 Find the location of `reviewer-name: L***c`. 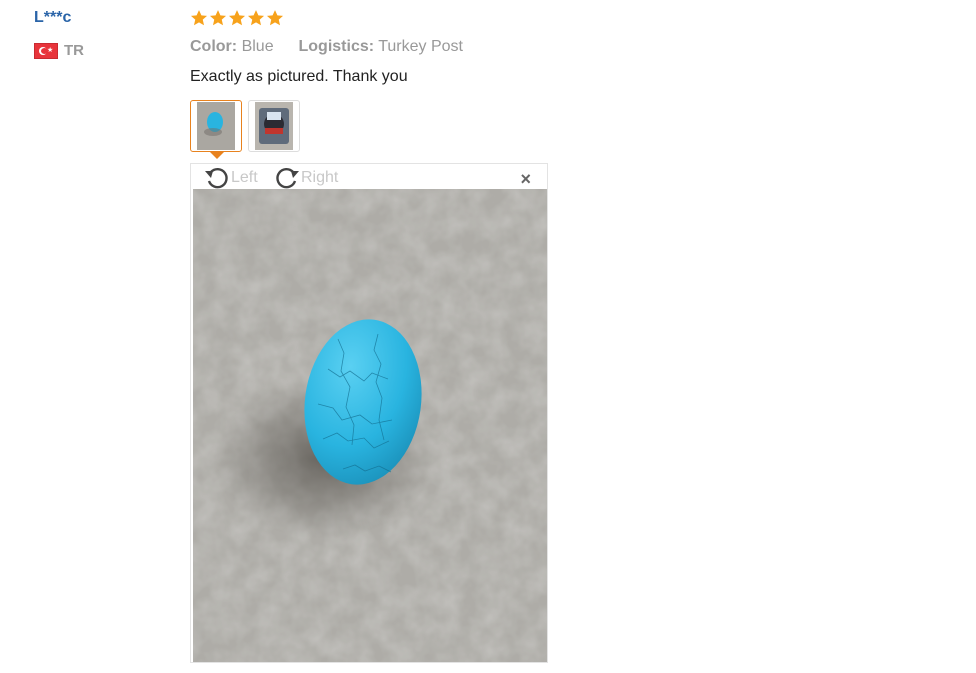

reviewer-name: L***c is located at coordinates (52, 18).